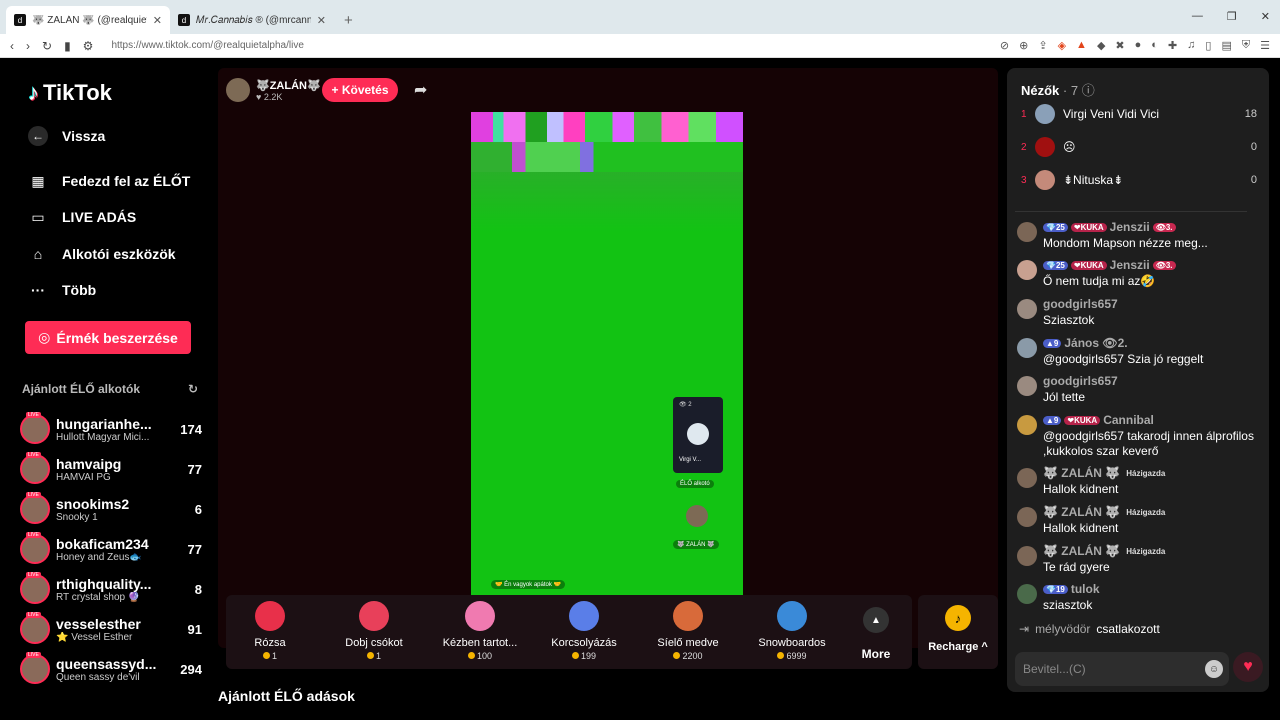  Describe the element at coordinates (111, 589) in the screenshot. I see `creator-item: LIVE rthighquality... RT crystal shop 🔮 8` at that location.